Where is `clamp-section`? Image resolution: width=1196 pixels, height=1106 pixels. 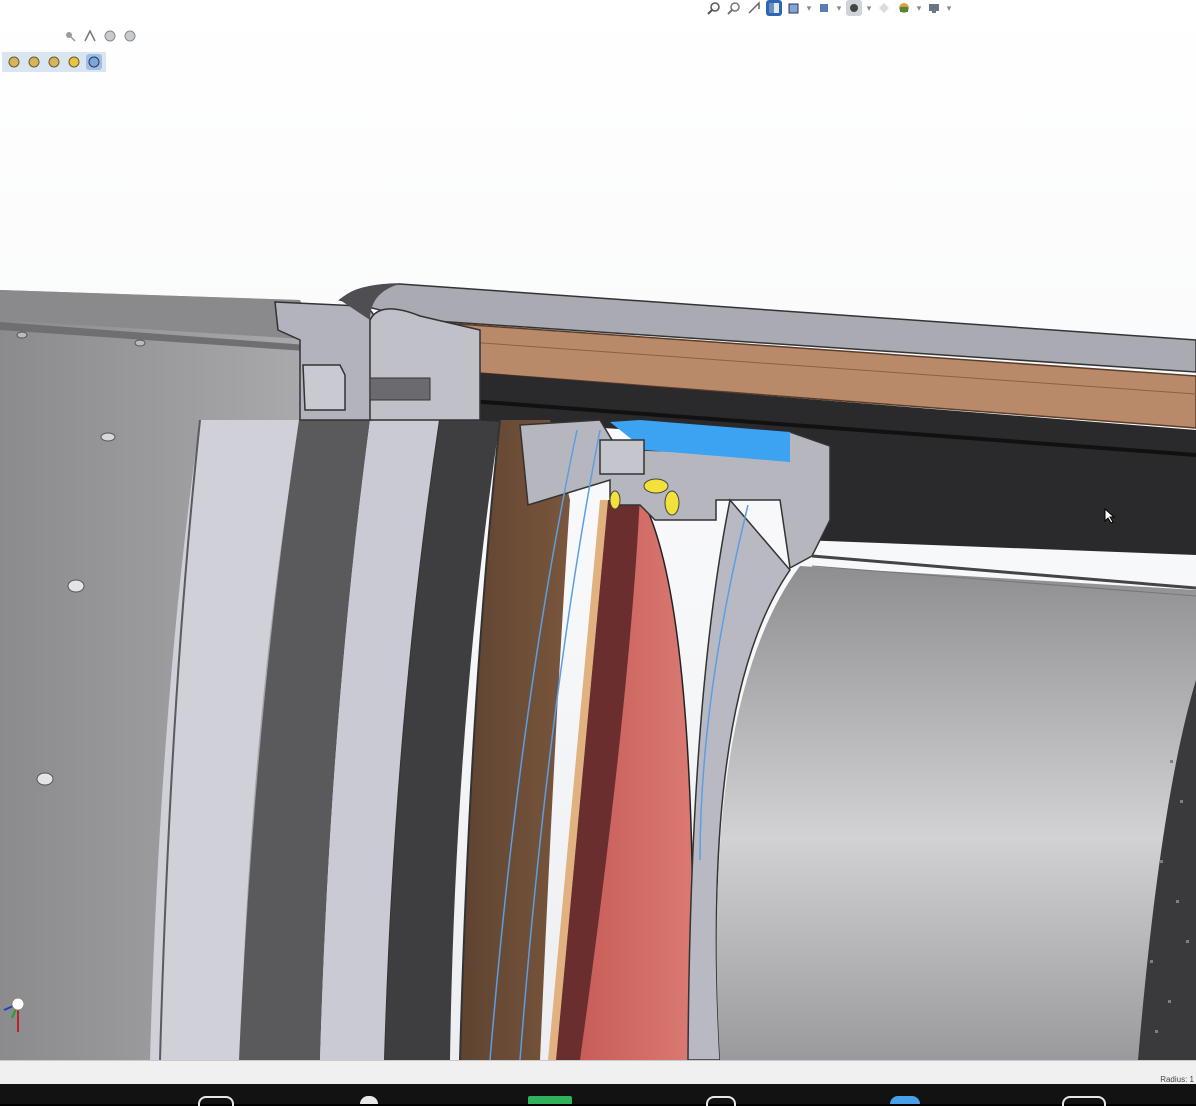
clamp-section is located at coordinates (425, 364).